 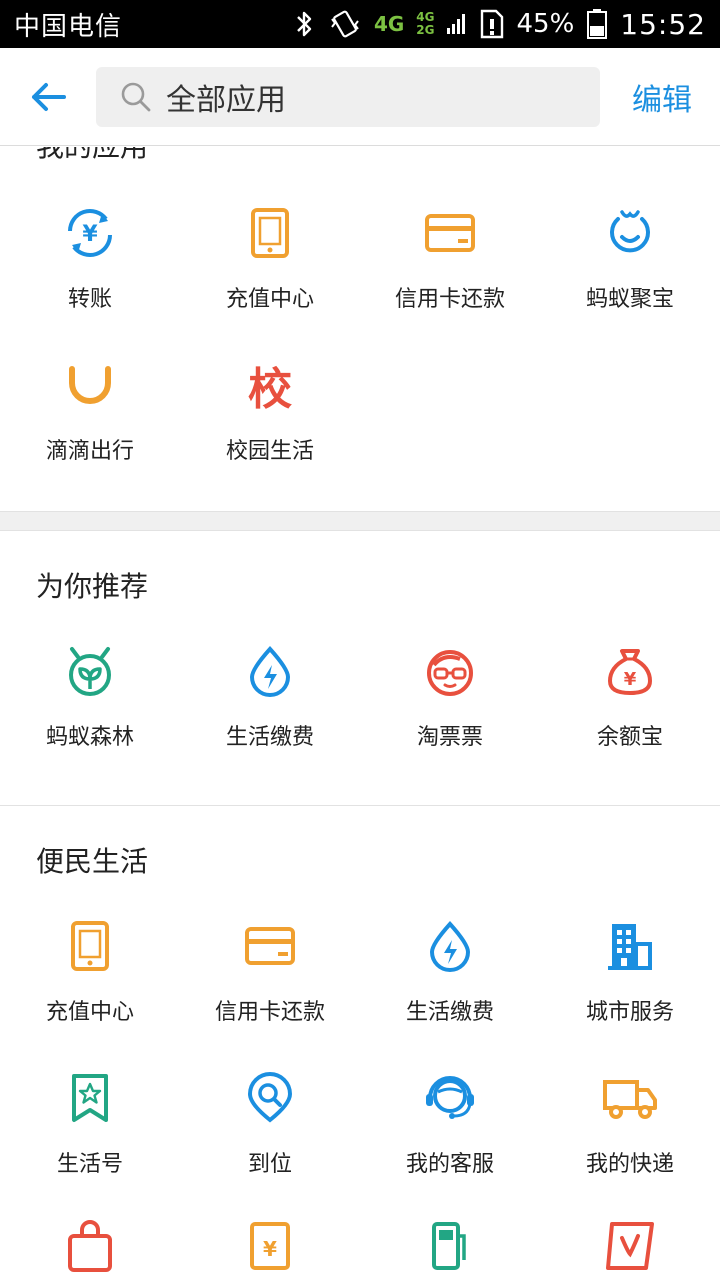 What do you see at coordinates (630, 1098) in the screenshot?
I see `truck-icon` at bounding box center [630, 1098].